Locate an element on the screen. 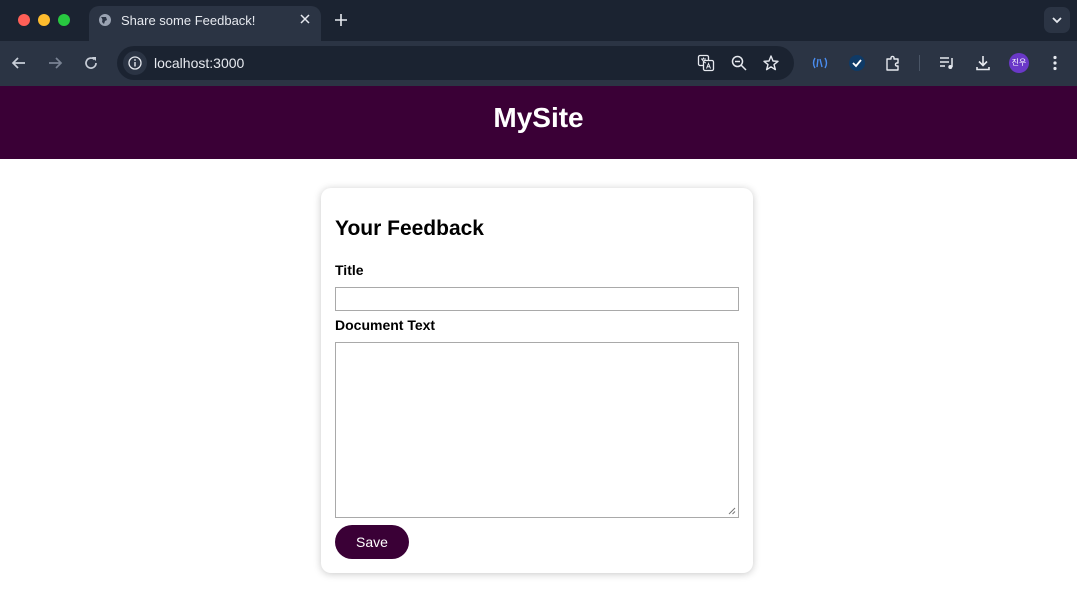 Image resolution: width=1077 pixels, height=600 pixels. form-heading: Your Feedback is located at coordinates (409, 228).